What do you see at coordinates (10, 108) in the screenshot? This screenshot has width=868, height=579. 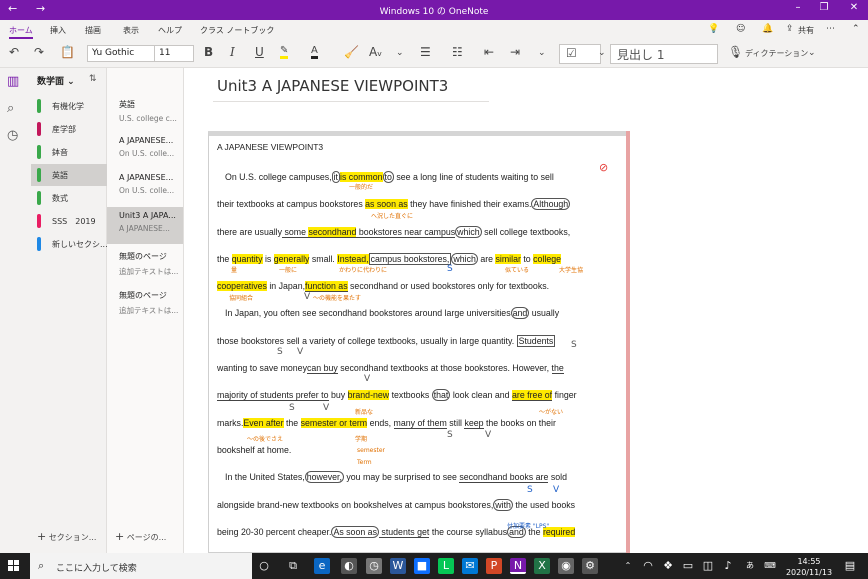 I see `search-icon: ⌕` at bounding box center [10, 108].